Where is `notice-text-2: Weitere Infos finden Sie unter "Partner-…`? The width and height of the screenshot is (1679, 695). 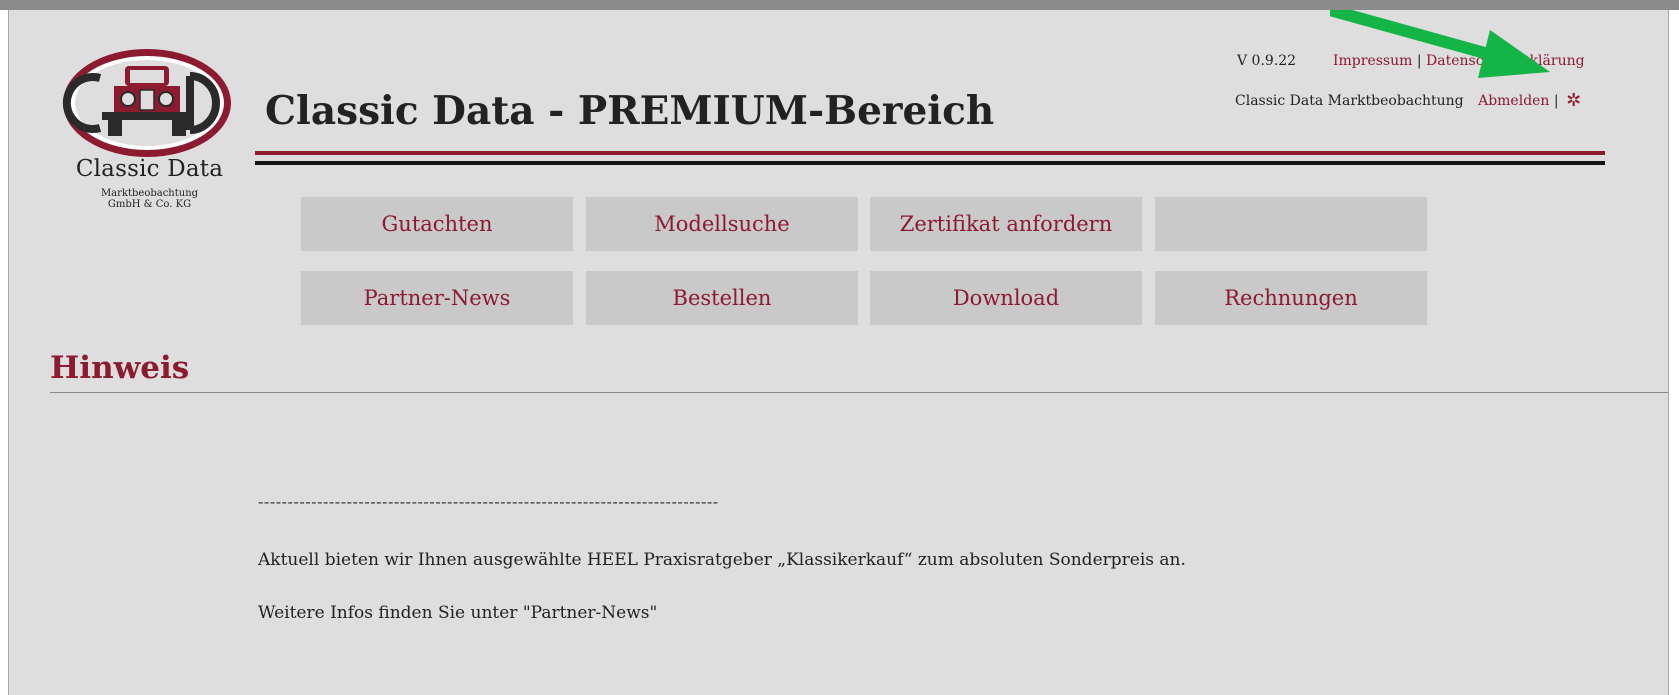 notice-text-2: Weitere Infos finden Sie unter "Partner-… is located at coordinates (458, 613).